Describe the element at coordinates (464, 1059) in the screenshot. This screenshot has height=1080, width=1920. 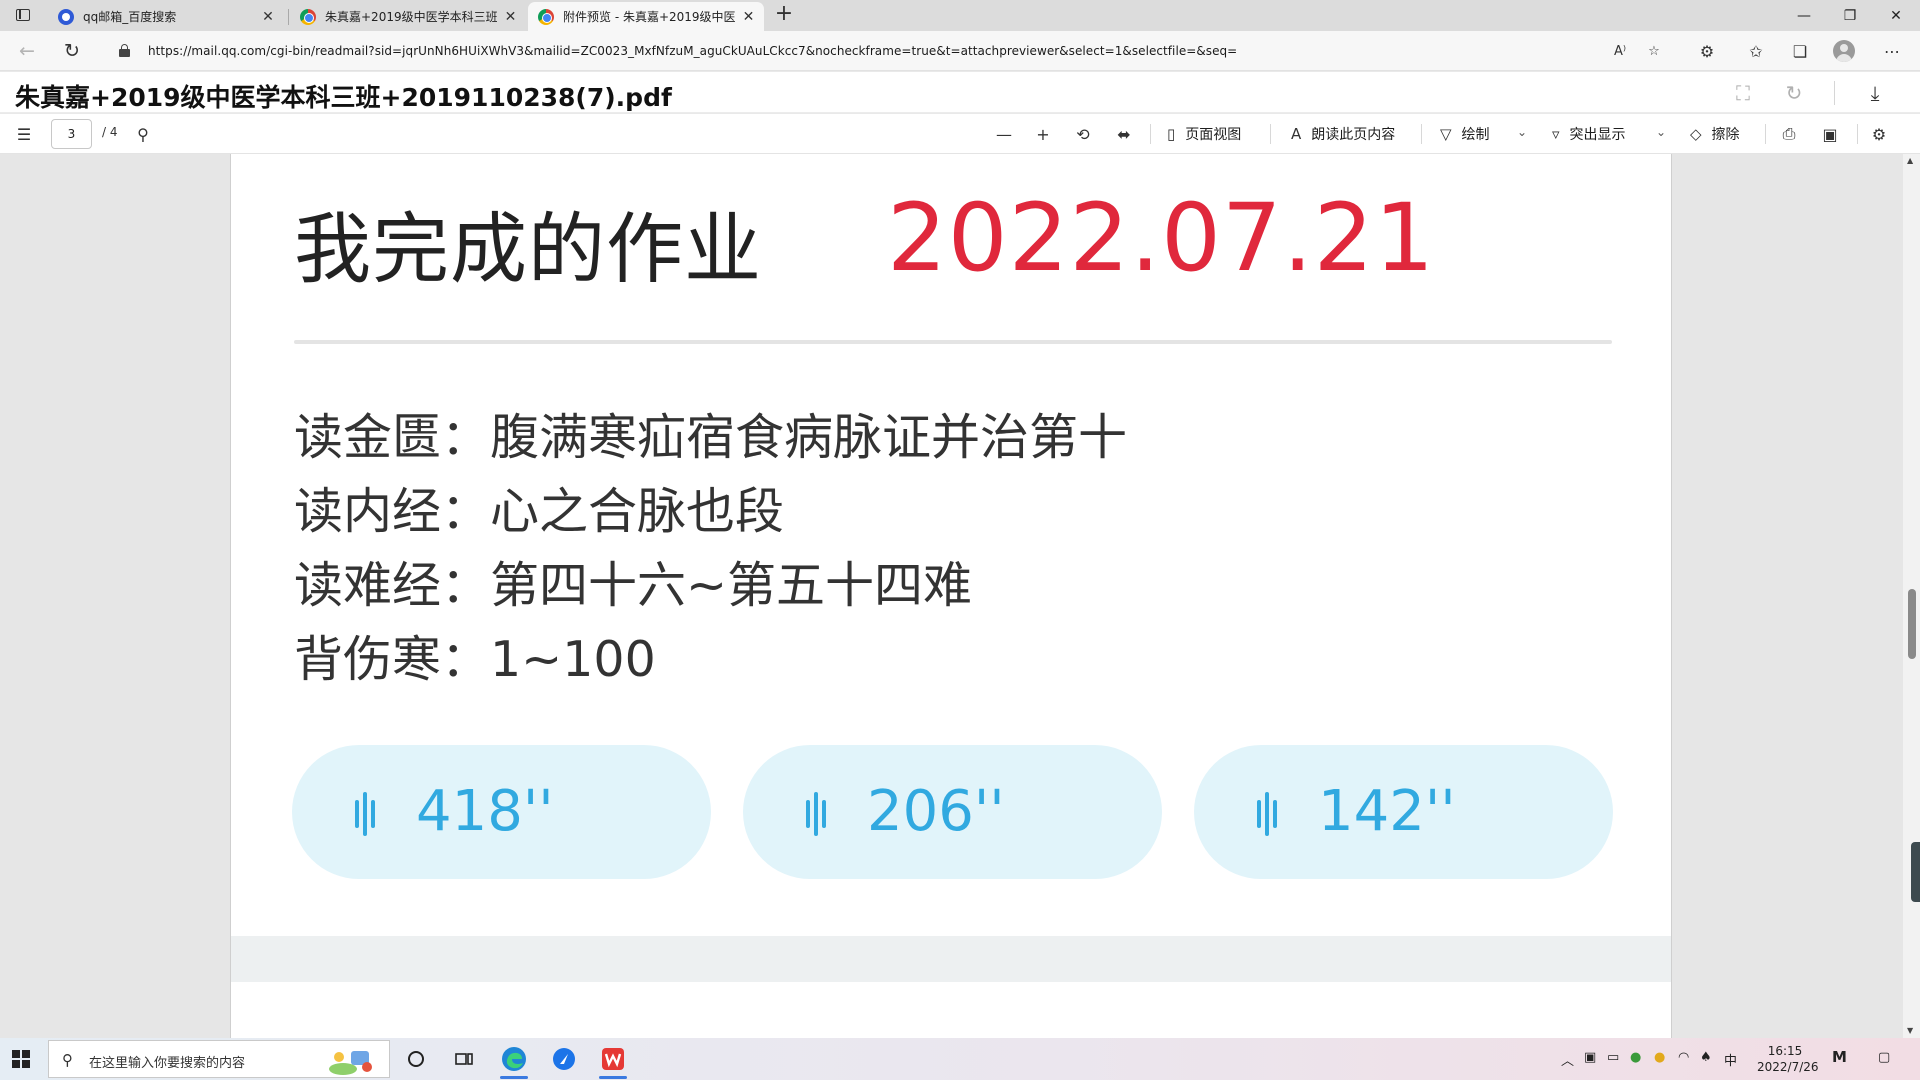
I see `task-view-icon` at that location.